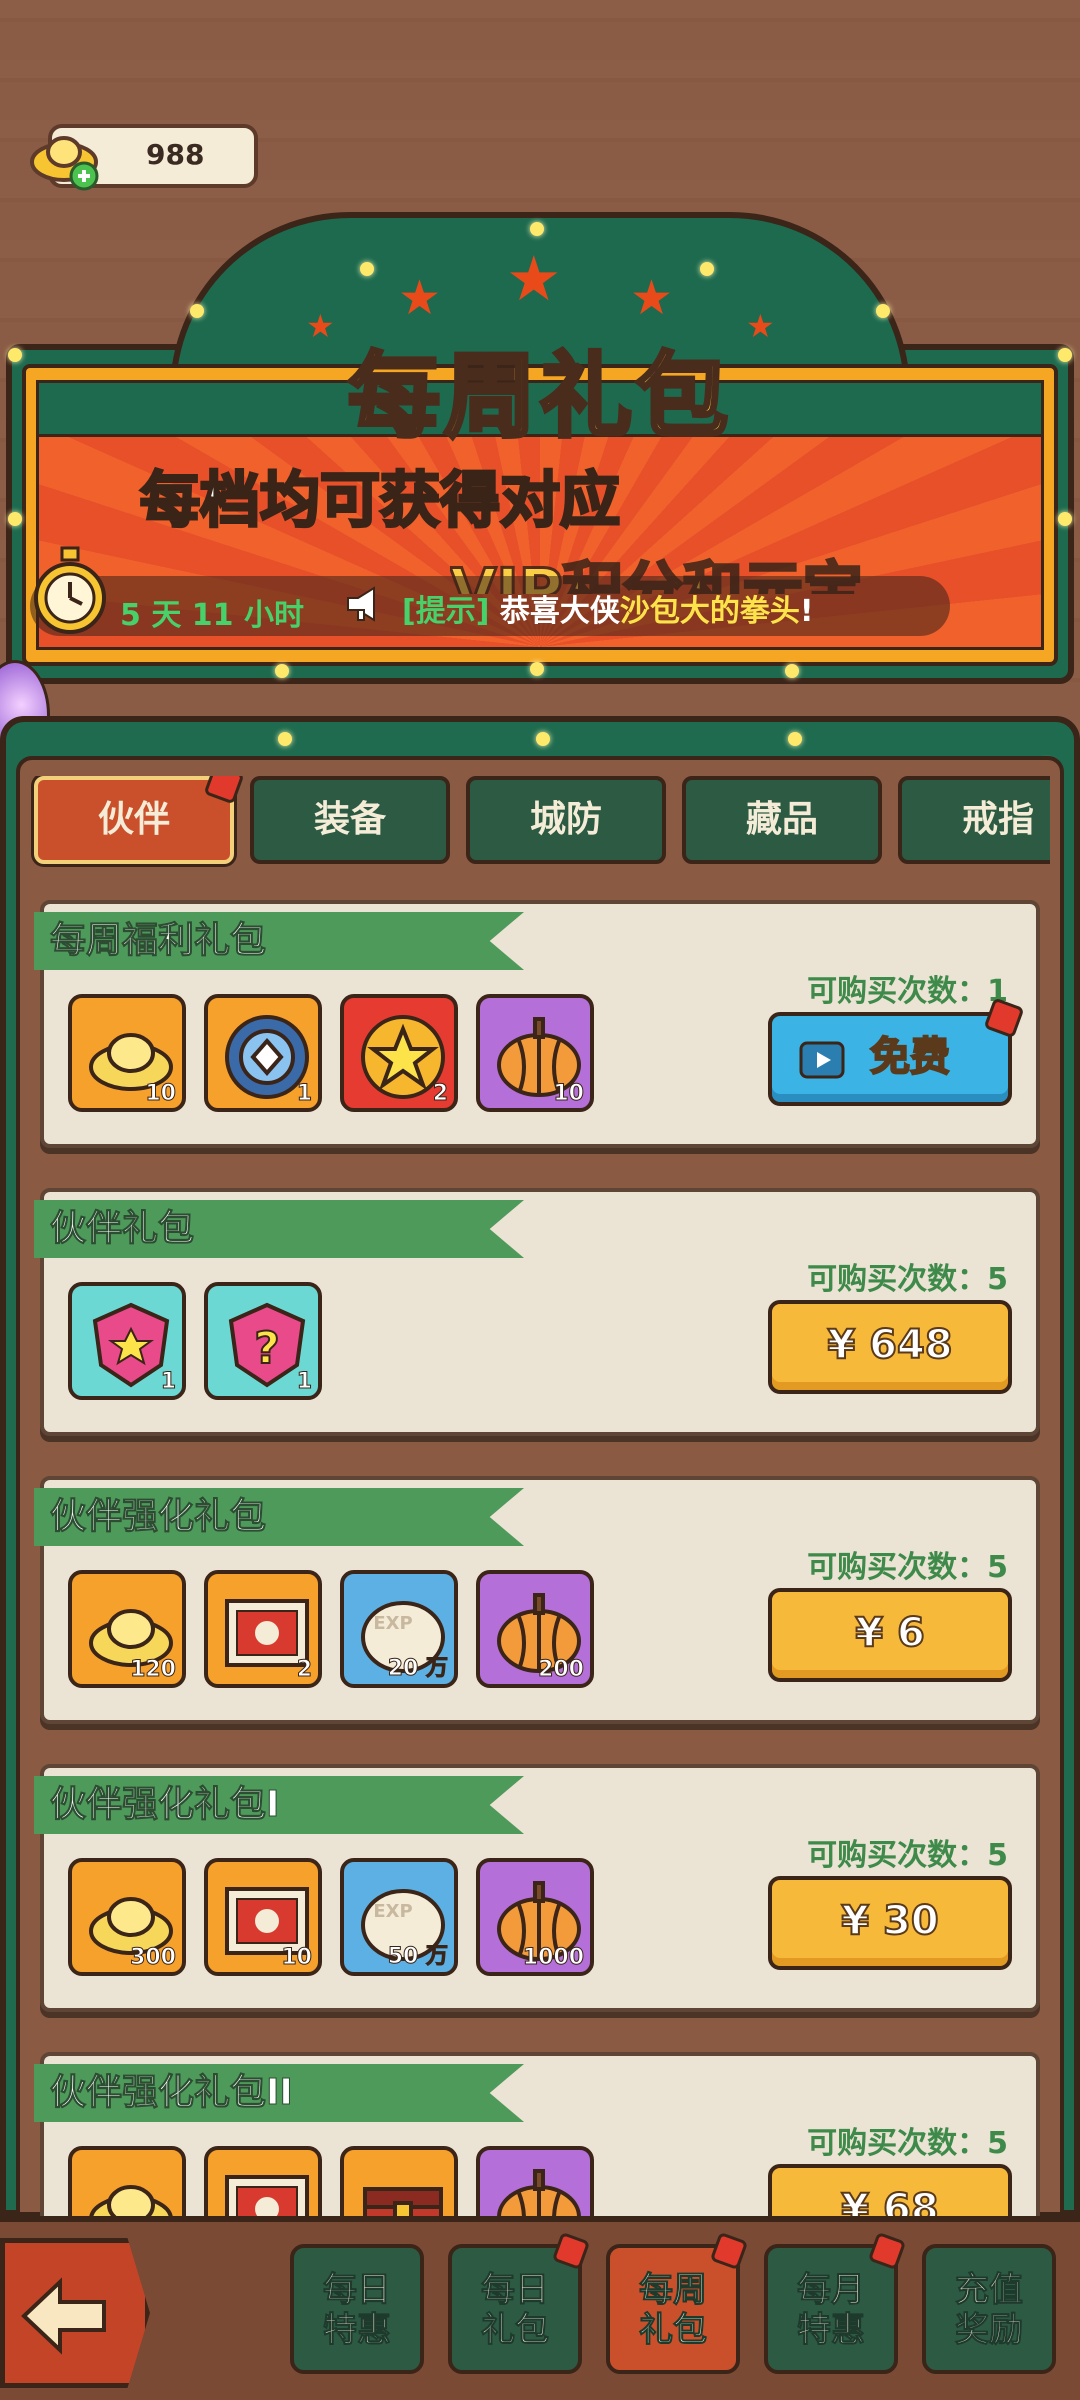 Image resolution: width=1080 pixels, height=2400 pixels. I want to click on gold-ingot-add-icon, so click(67, 157).